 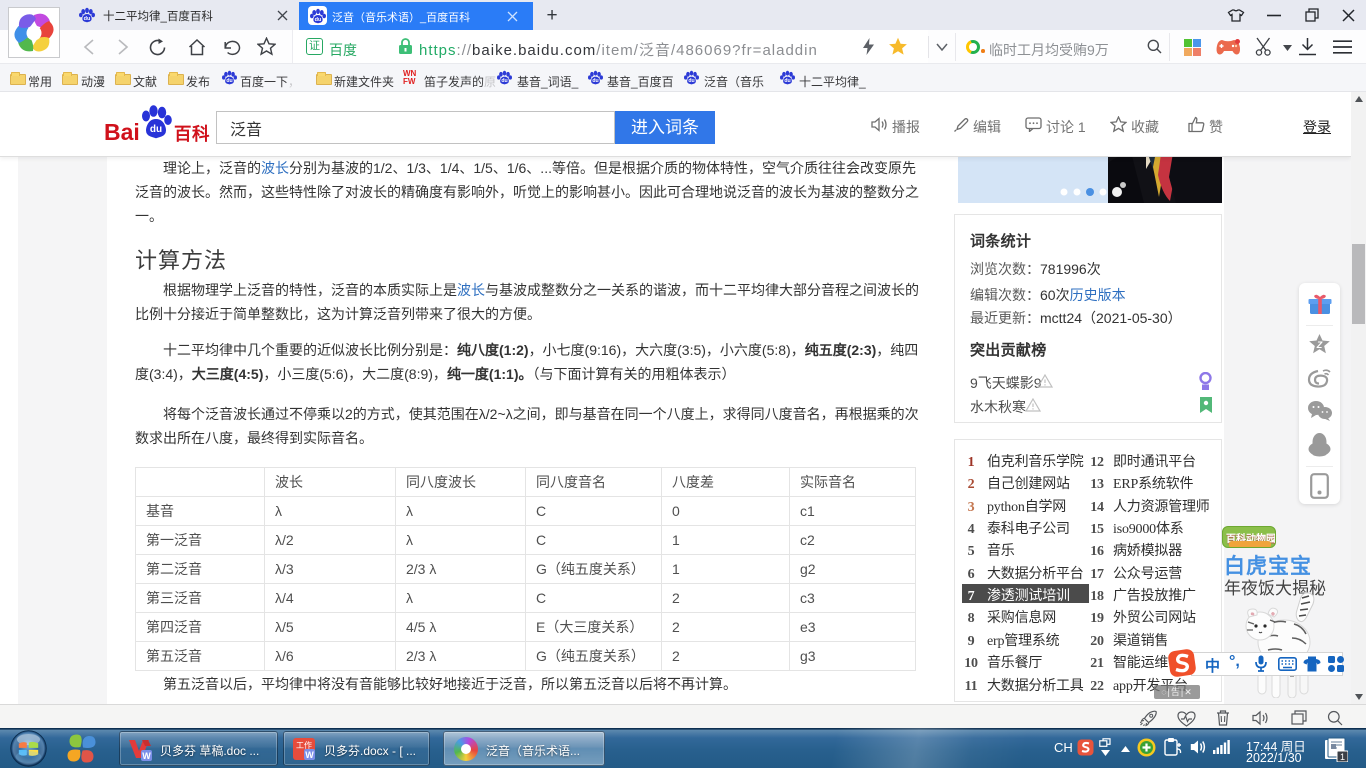 What do you see at coordinates (304, 745) in the screenshot?
I see `svg-text: 工作` at bounding box center [304, 745].